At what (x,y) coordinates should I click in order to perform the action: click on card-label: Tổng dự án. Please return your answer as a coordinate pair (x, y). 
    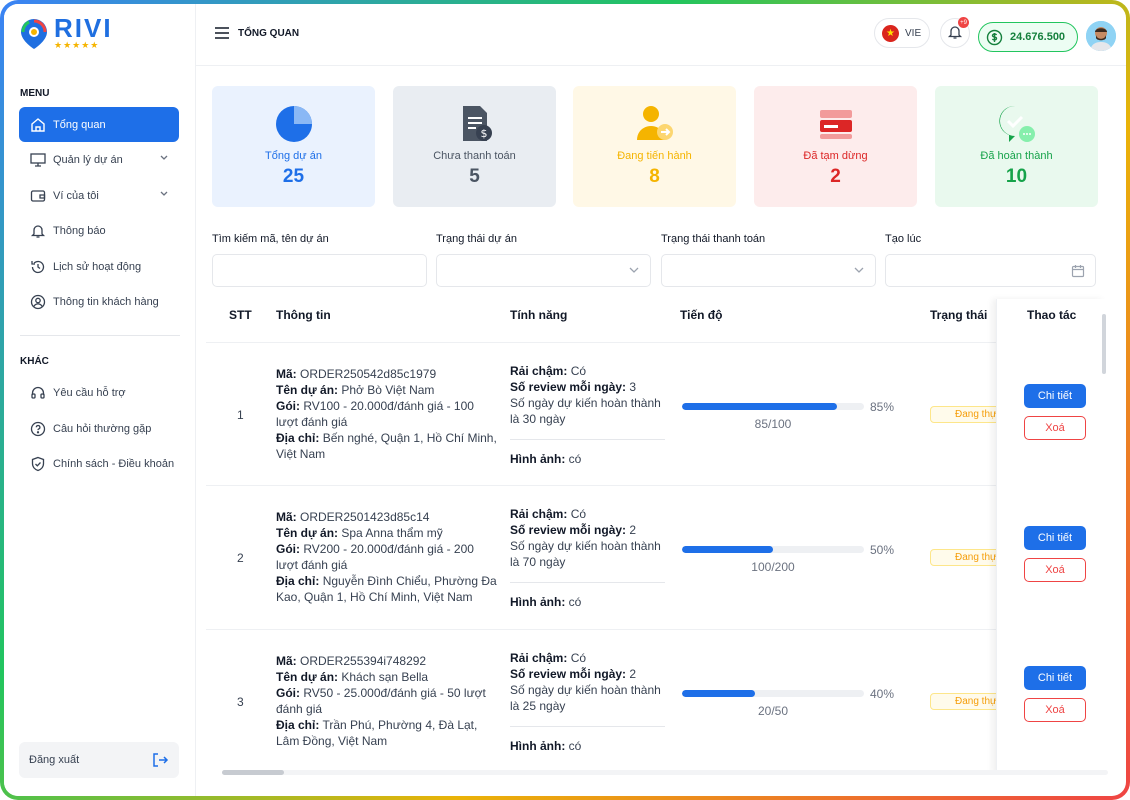
    Looking at the image, I should click on (293, 156).